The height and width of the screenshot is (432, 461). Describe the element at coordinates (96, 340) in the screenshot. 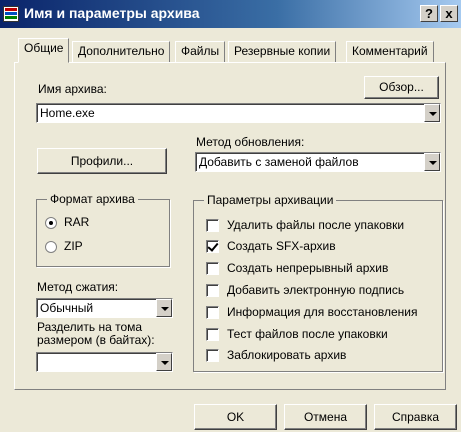

I see `split-label-line2: размером (в байтах):` at that location.